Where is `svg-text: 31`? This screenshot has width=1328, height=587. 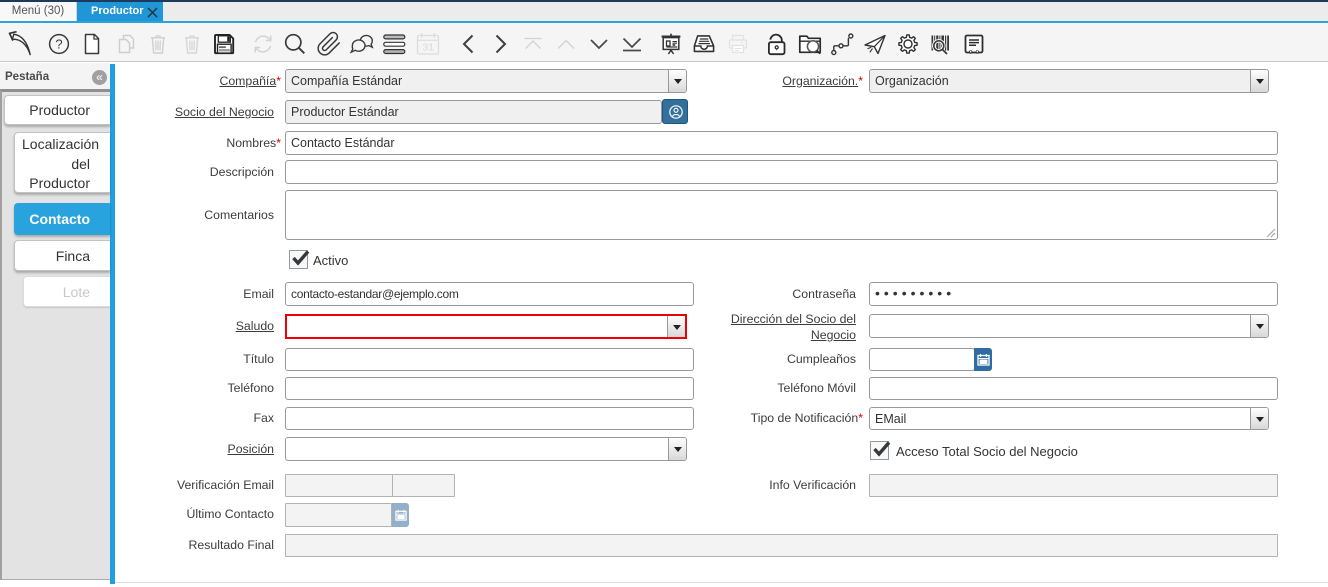
svg-text: 31 is located at coordinates (428, 48).